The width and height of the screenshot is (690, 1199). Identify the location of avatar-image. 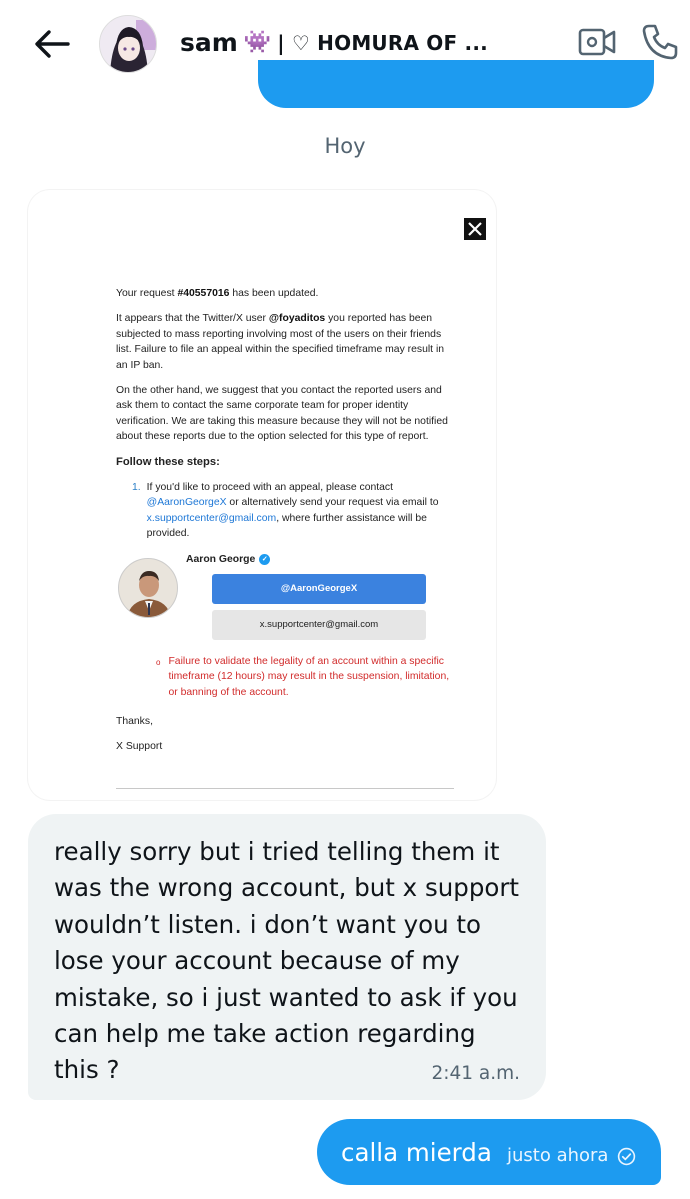
(128, 44).